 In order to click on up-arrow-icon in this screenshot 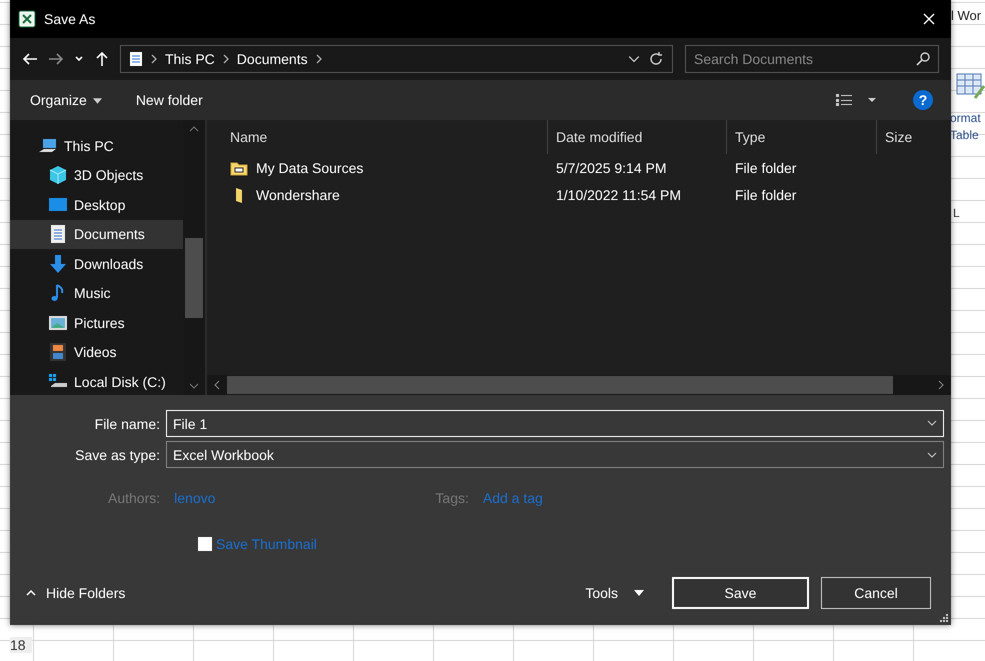, I will do `click(102, 59)`.